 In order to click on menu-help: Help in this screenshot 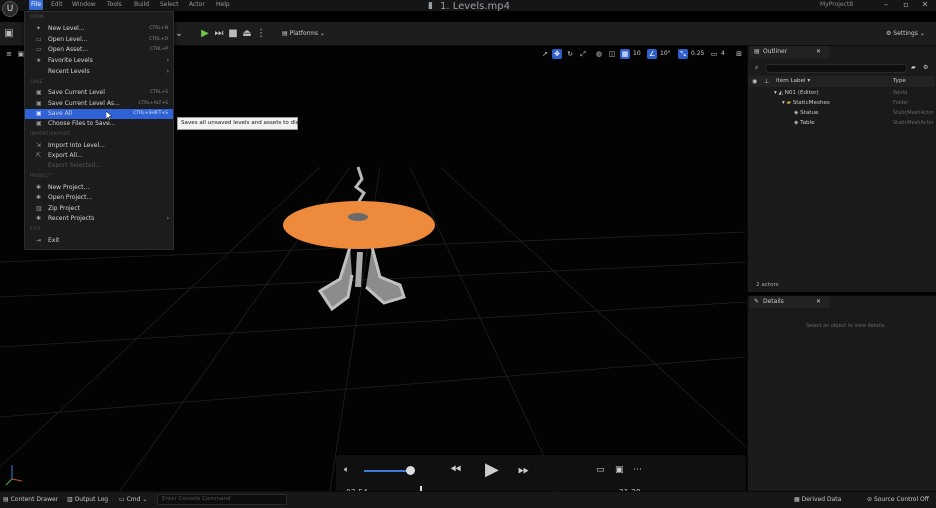, I will do `click(223, 5)`.